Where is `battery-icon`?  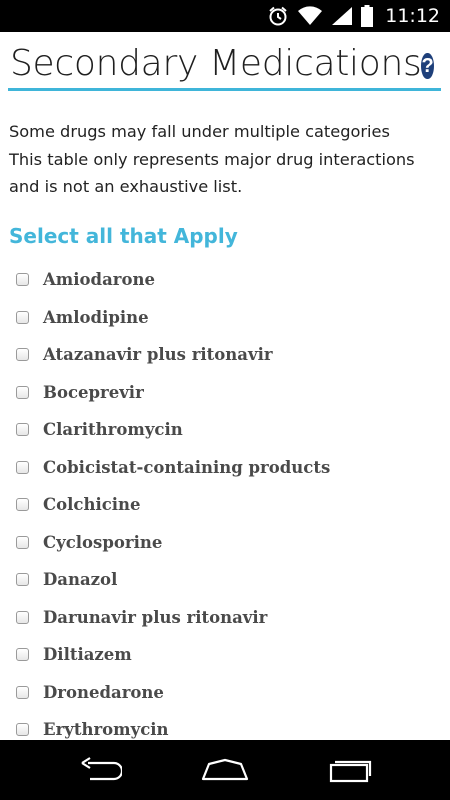
battery-icon is located at coordinates (367, 16).